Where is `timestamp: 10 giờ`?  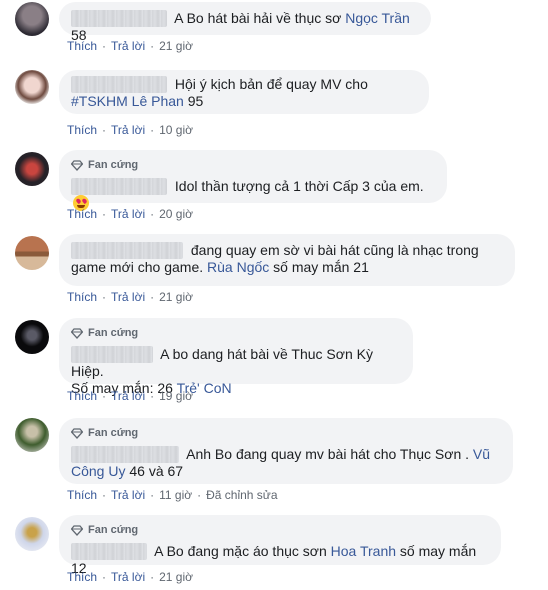
timestamp: 10 giờ is located at coordinates (176, 130).